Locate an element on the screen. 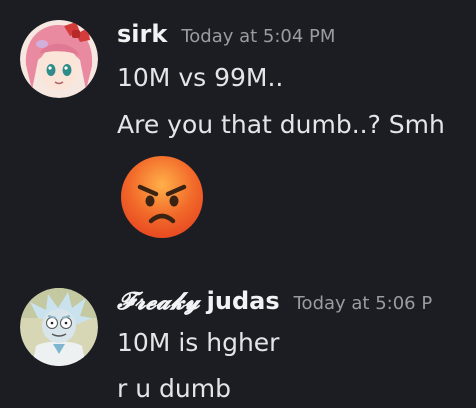 The width and height of the screenshot is (476, 408). message-header: 𝓕𝓻𝓮𝓪𝓴𝔂 judas Today at 5:06 P is located at coordinates (274, 300).